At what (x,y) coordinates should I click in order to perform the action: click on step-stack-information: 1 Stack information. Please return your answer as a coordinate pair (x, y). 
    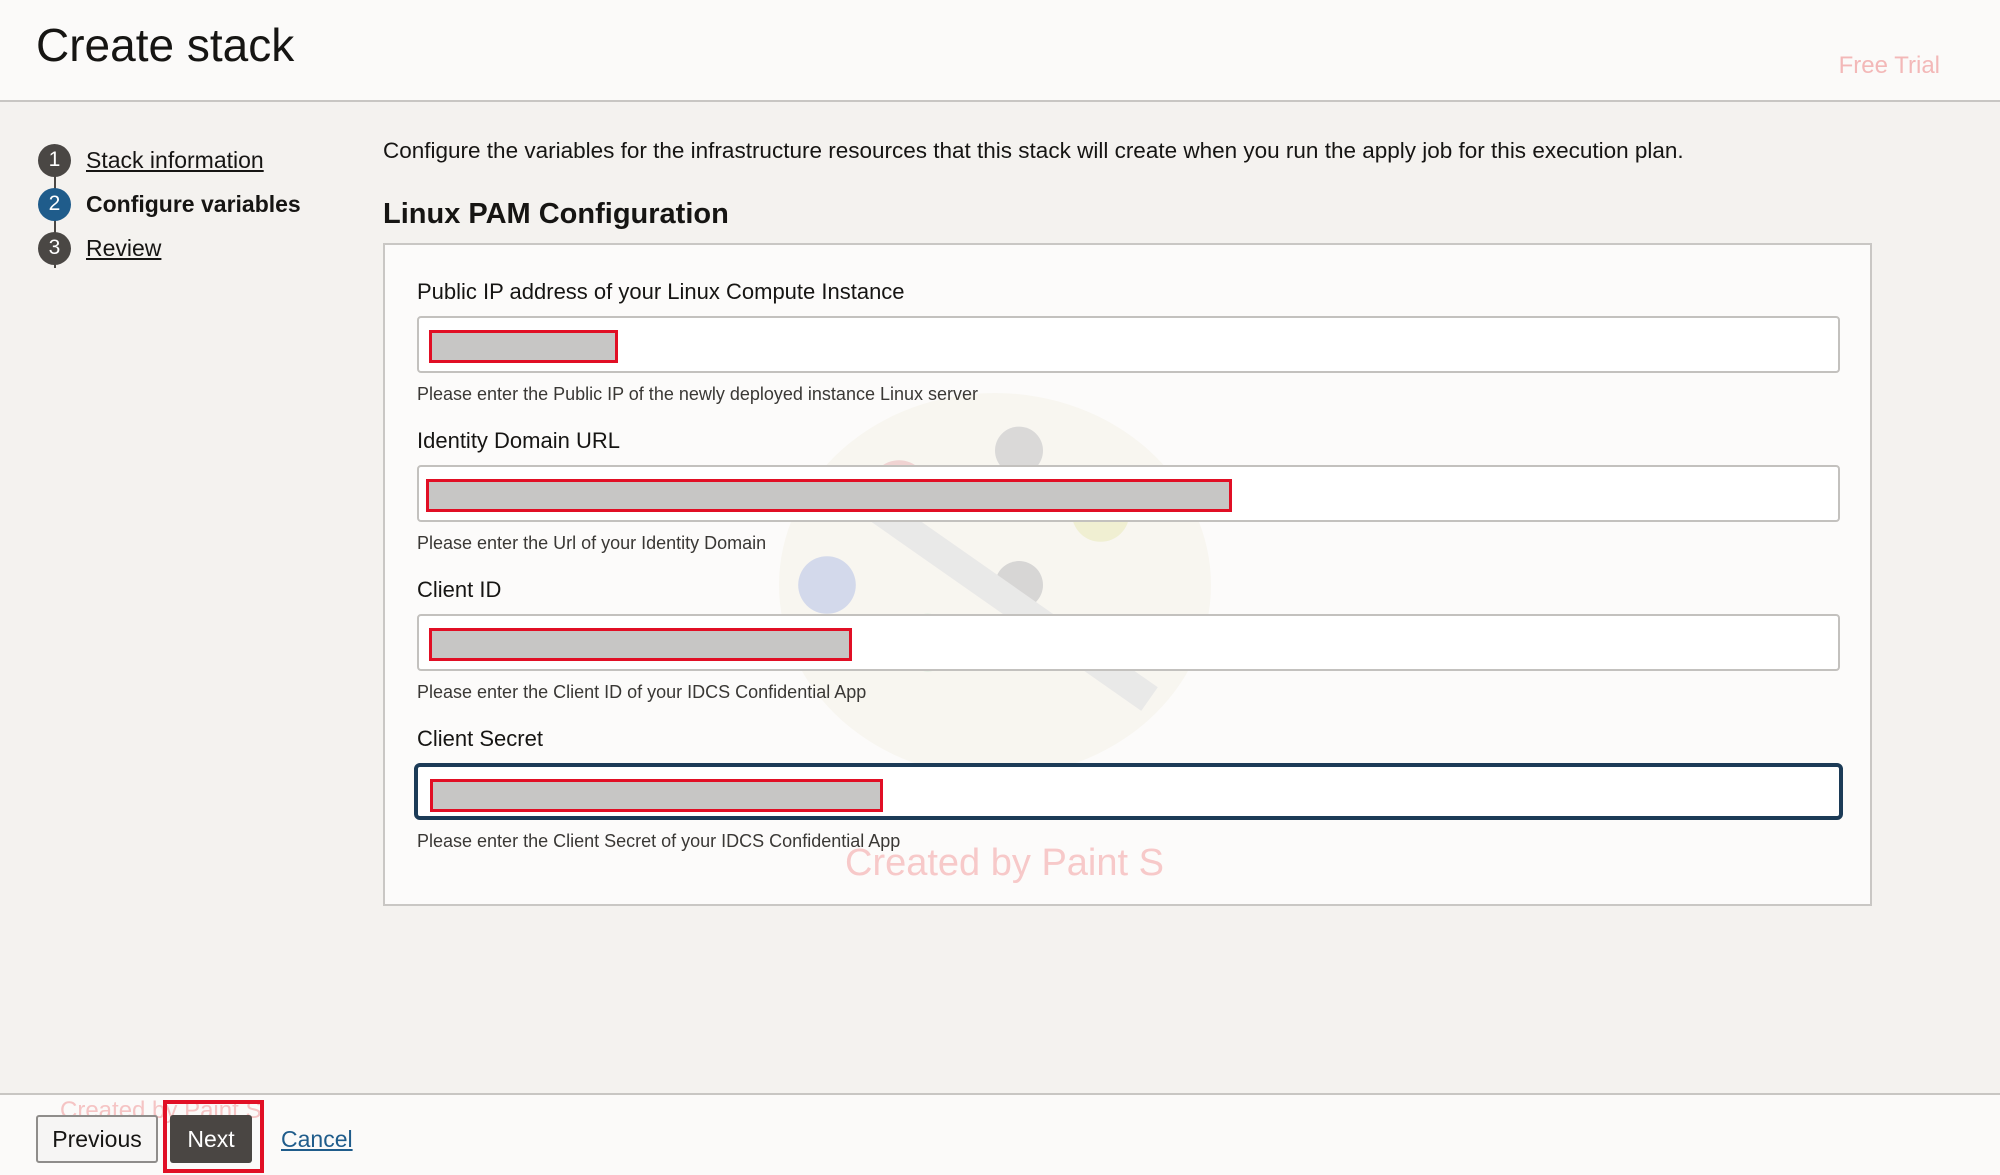
    Looking at the image, I should click on (188, 160).